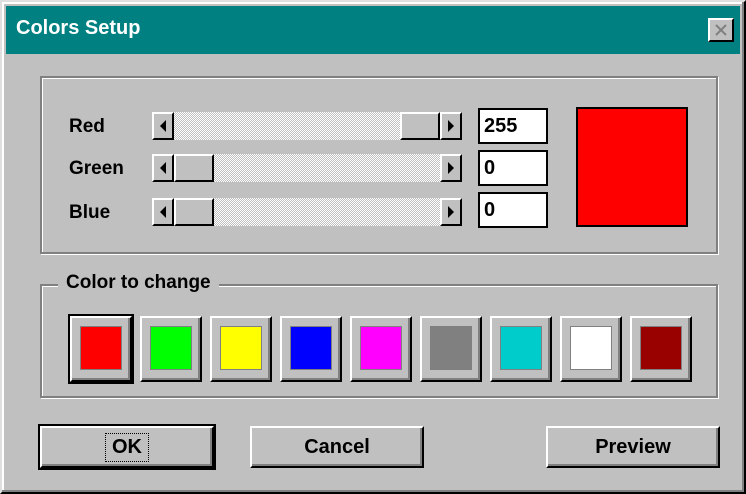 Image resolution: width=746 pixels, height=494 pixels. What do you see at coordinates (420, 126) in the screenshot?
I see `red-scroll-thumb` at bounding box center [420, 126].